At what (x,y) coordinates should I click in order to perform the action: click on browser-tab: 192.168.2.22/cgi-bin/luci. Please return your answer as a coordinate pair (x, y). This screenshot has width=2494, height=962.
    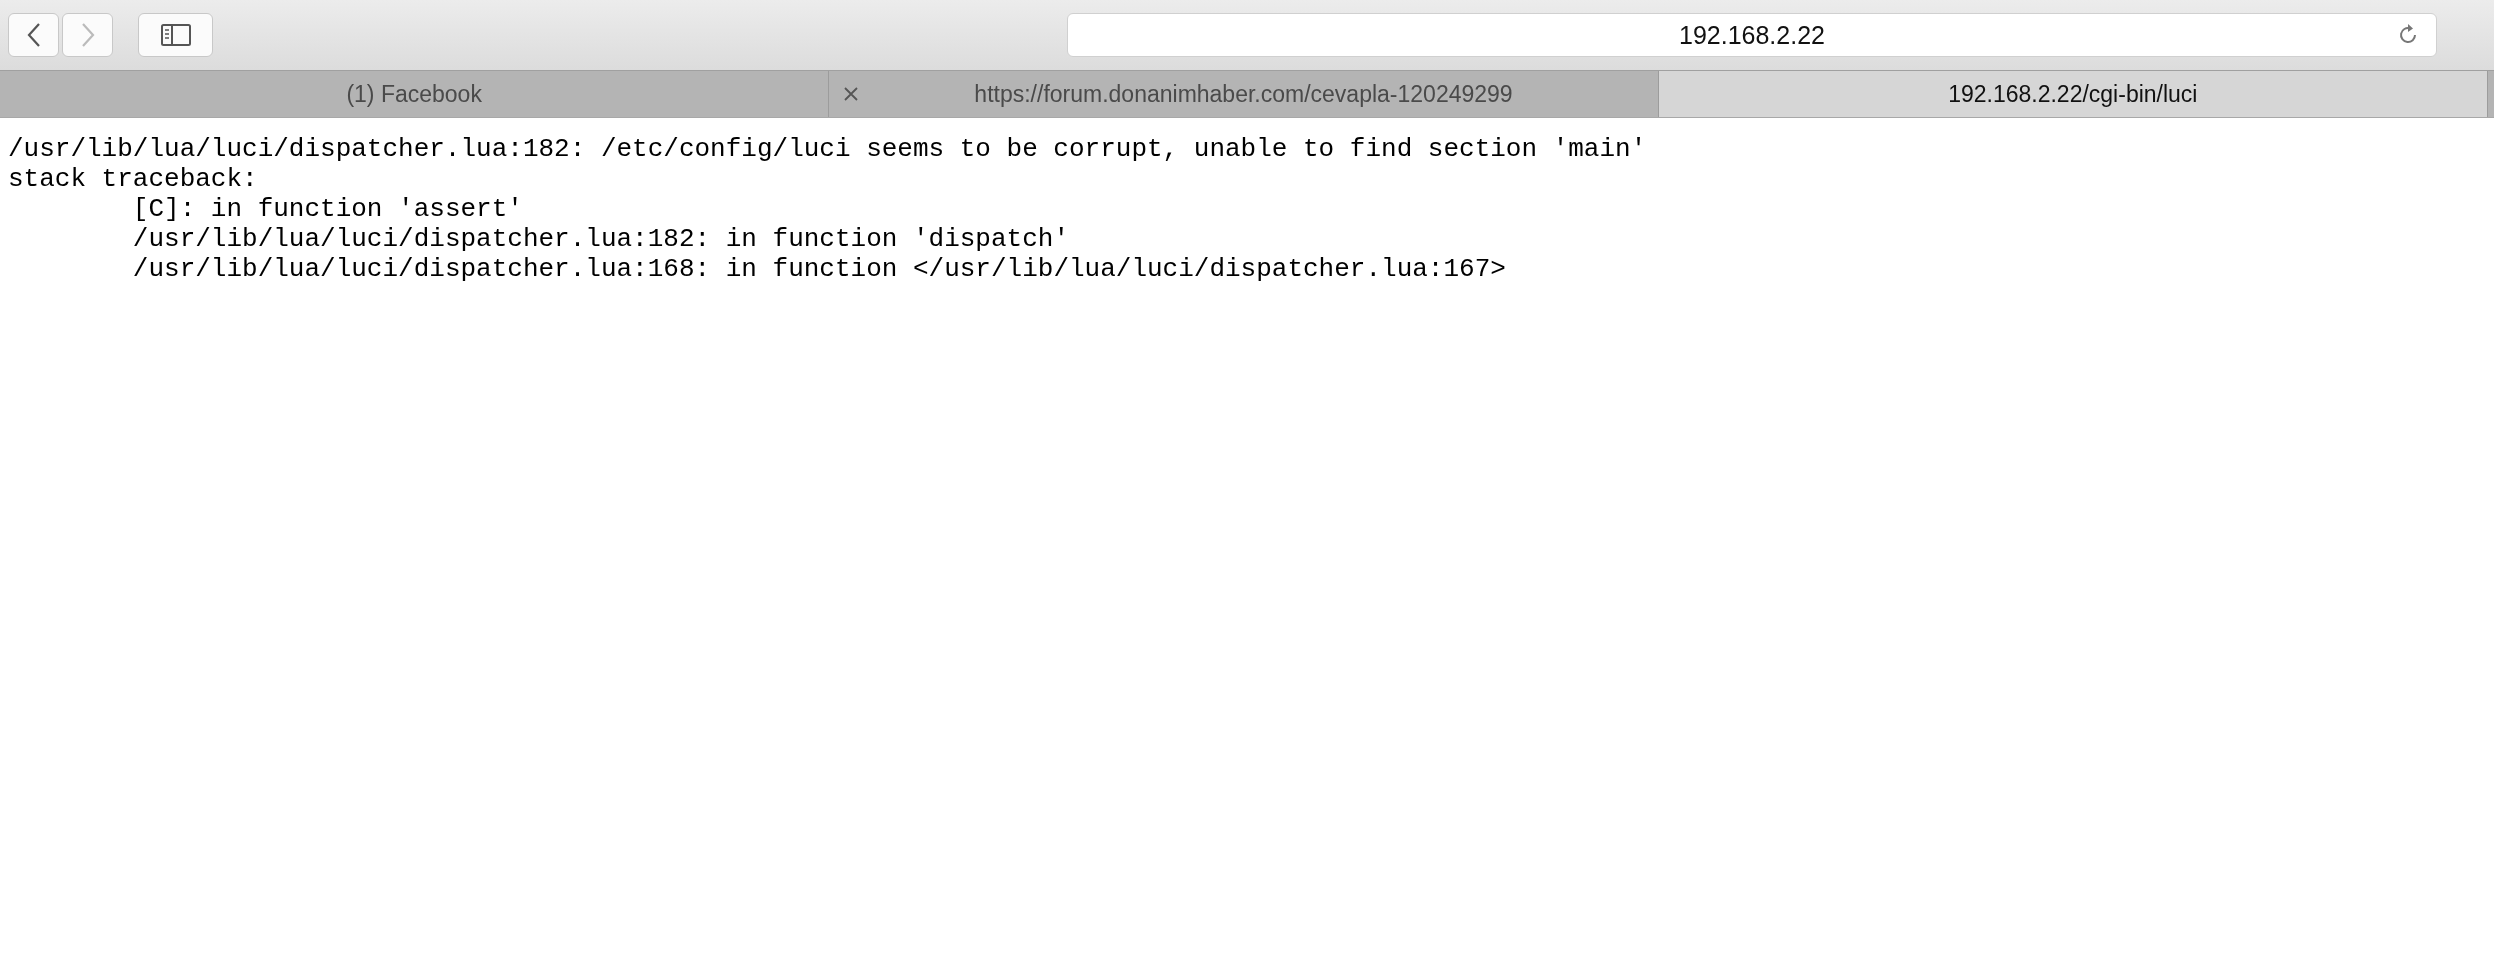
    Looking at the image, I should click on (2073, 94).